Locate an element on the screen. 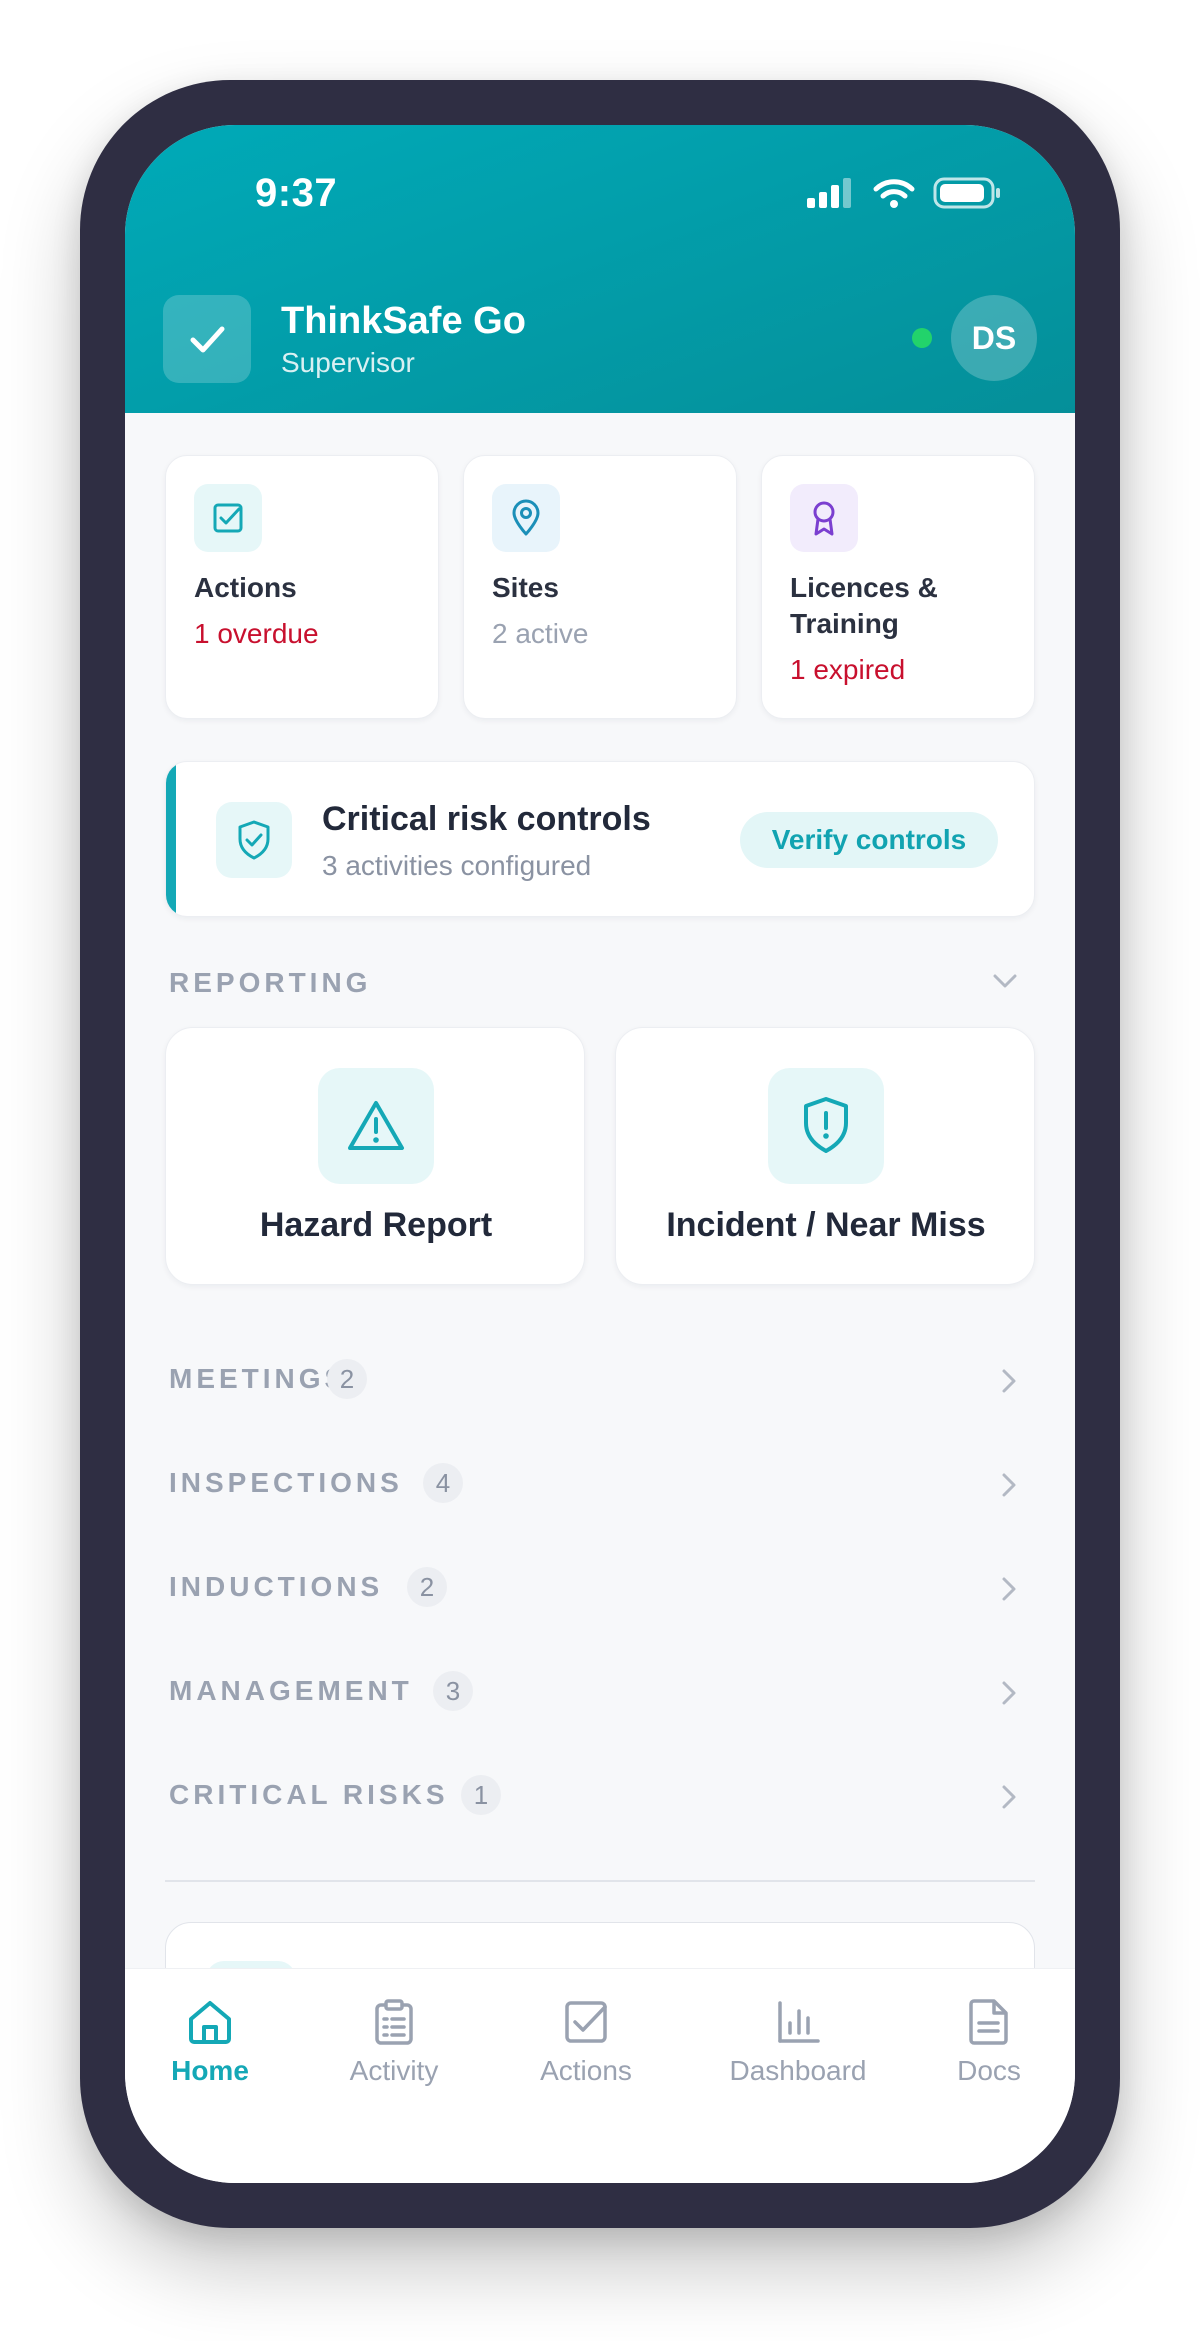 The width and height of the screenshot is (1200, 2341). count-badge: 1 is located at coordinates (481, 1795).